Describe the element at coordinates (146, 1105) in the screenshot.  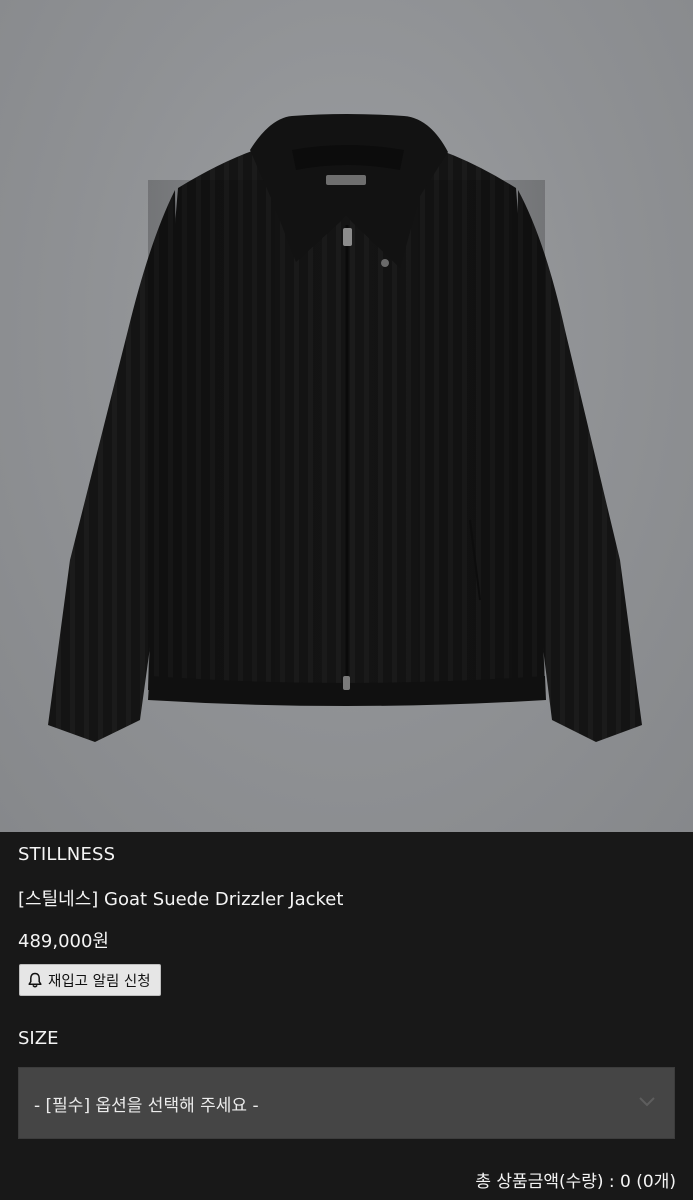
I see `select-placeholder: - [필수] 옵션을 선택해 주세요 -` at that location.